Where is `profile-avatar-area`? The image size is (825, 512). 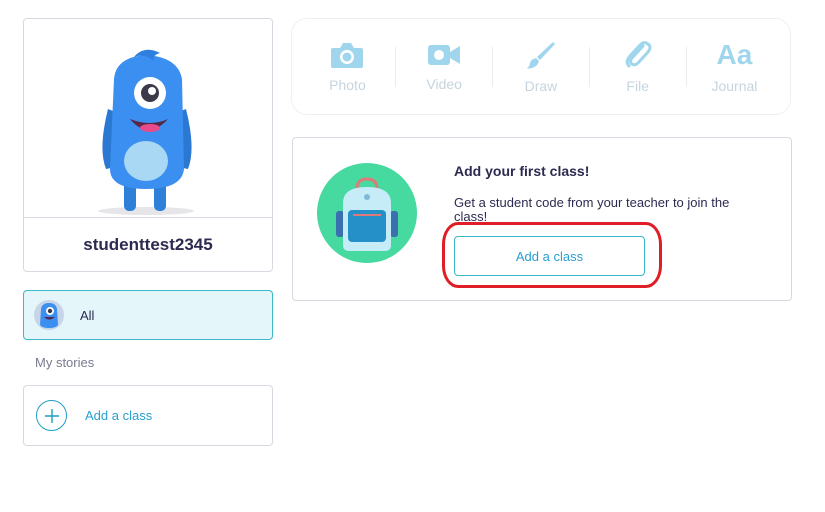 profile-avatar-area is located at coordinates (148, 118).